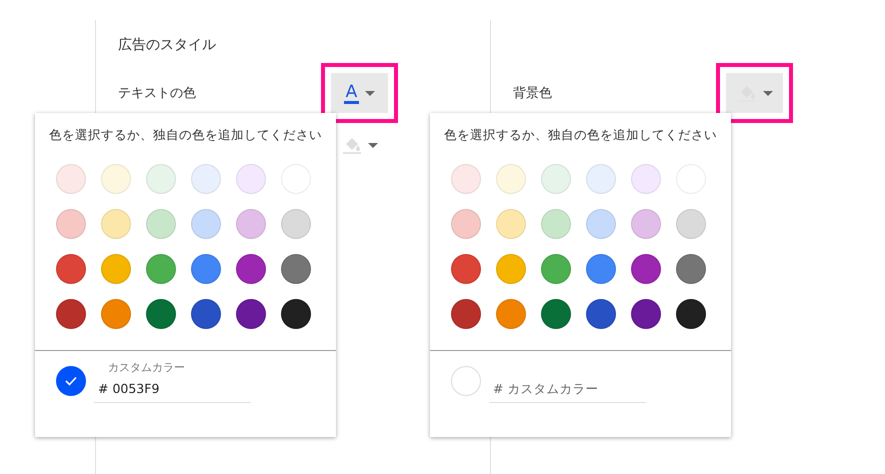 This screenshot has height=474, width=885. Describe the element at coordinates (172, 392) in the screenshot. I see `custom-color-field: # 0053F9` at that location.